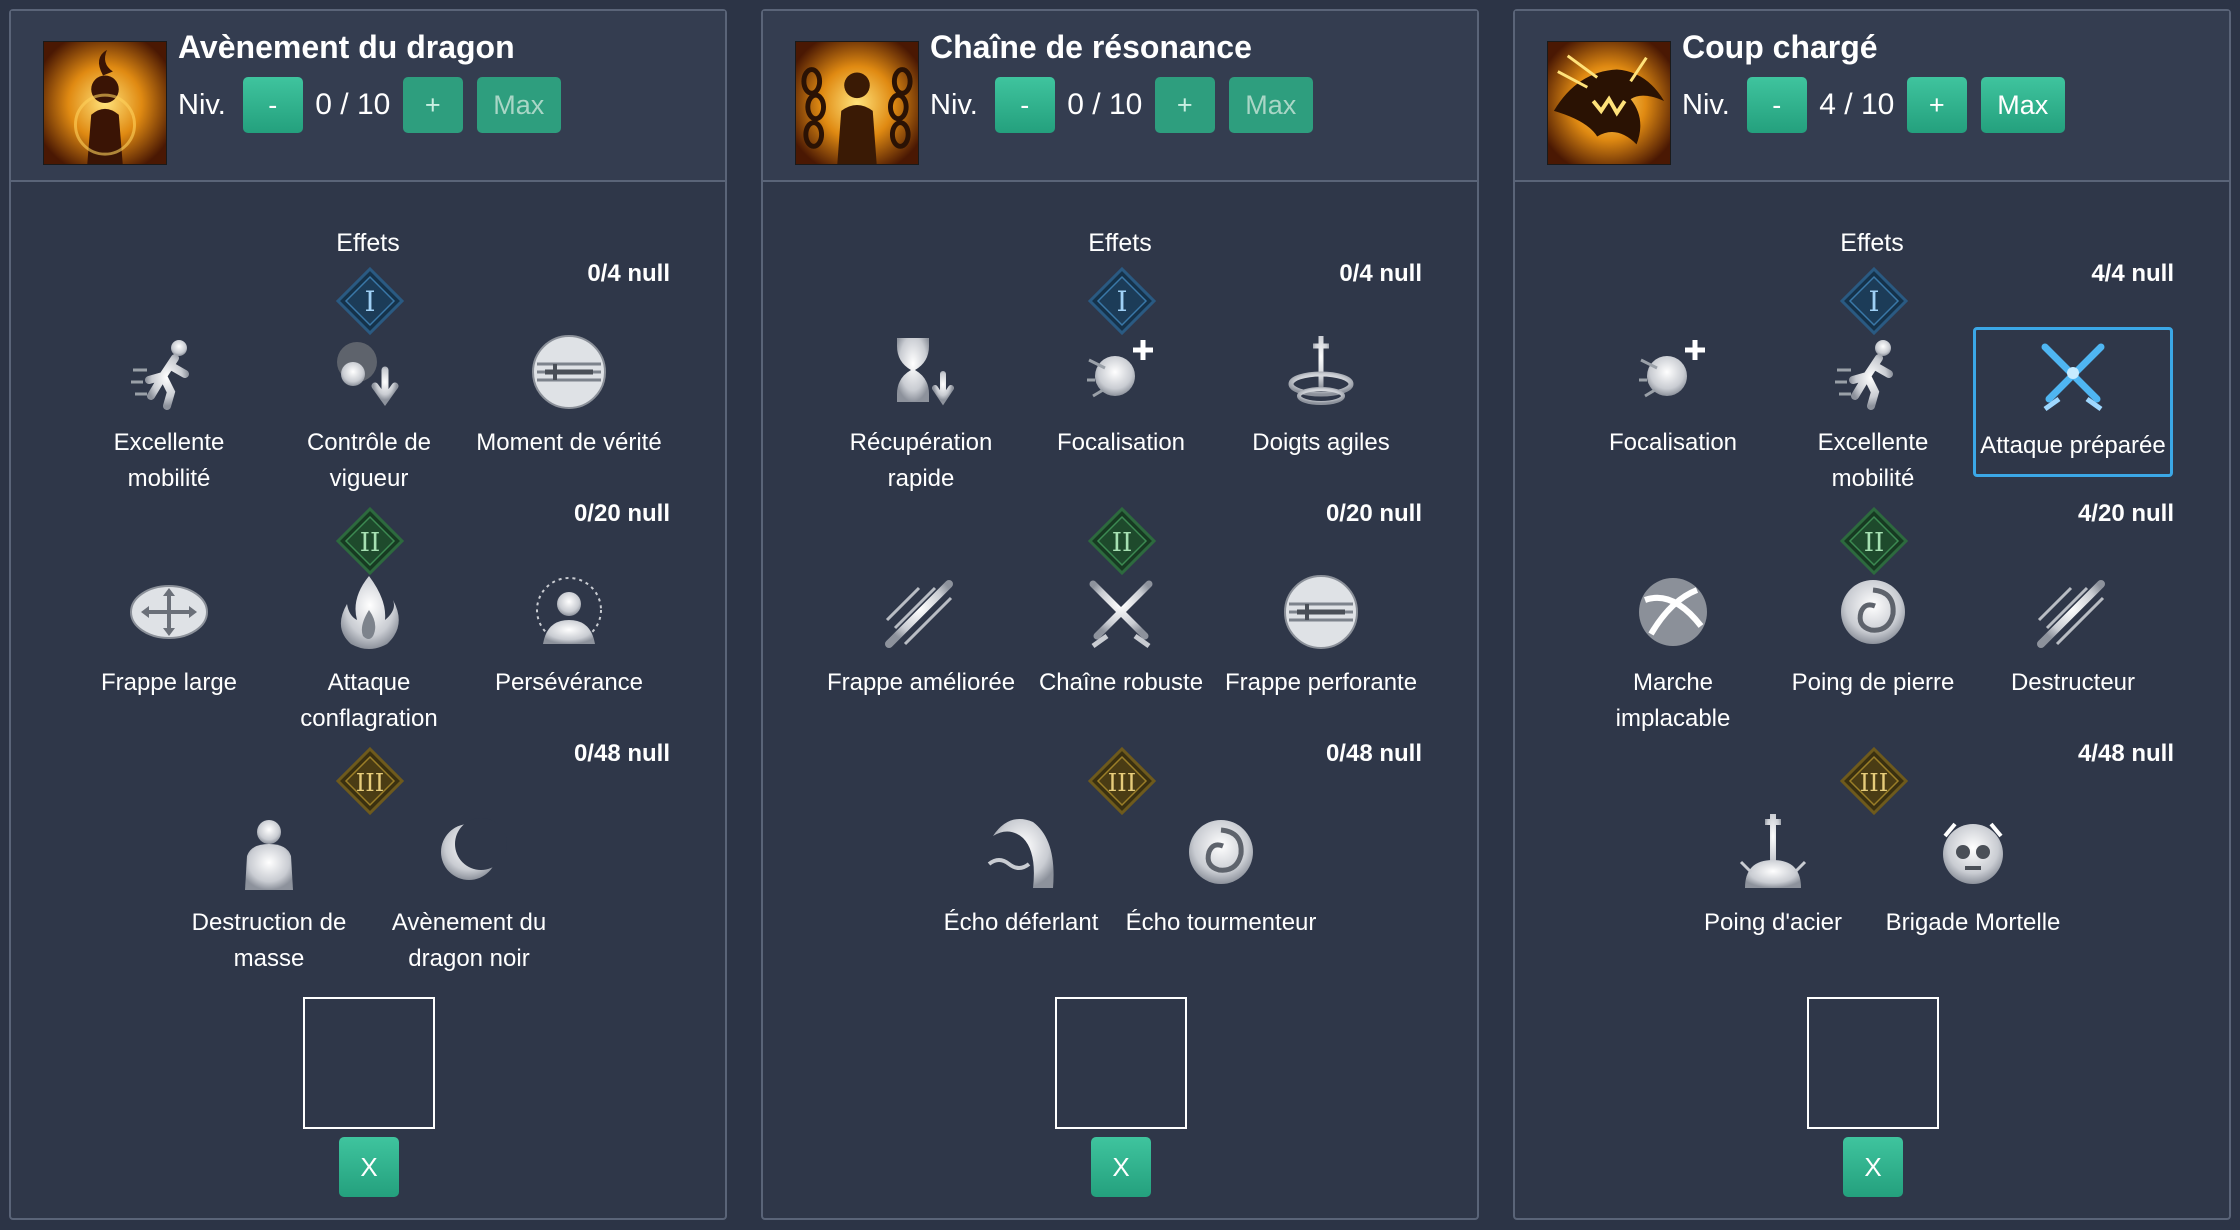 This screenshot has width=2240, height=1230. What do you see at coordinates (1105, 105) in the screenshot?
I see `level-value: 0 / 10` at bounding box center [1105, 105].